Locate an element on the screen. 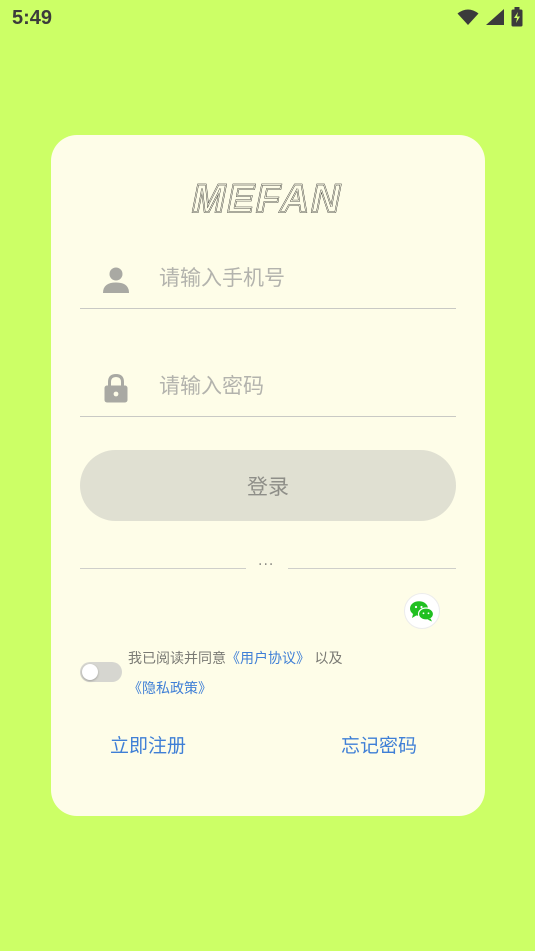 This screenshot has height=951, width=535. status-icons is located at coordinates (490, 17).